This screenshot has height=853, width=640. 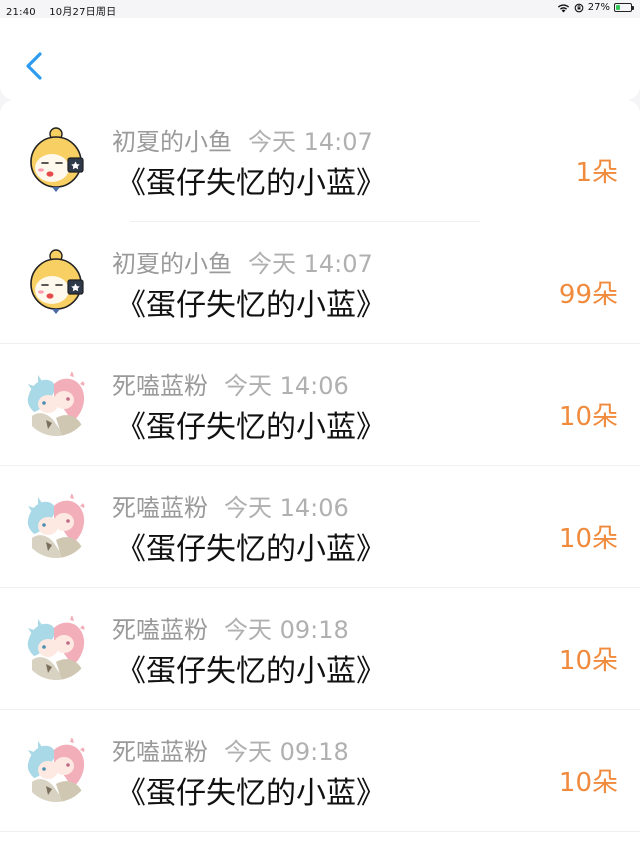 I want to click on battery-fill, so click(x=618, y=7).